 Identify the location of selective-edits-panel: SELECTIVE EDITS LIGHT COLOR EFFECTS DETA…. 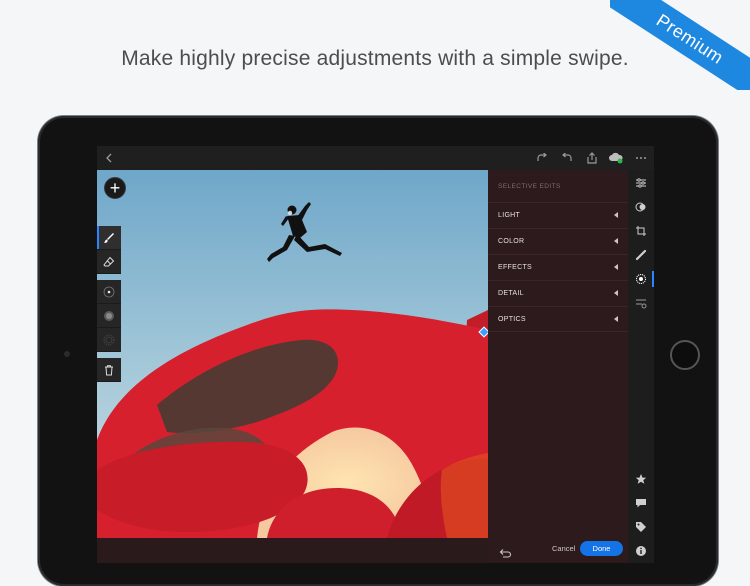
(558, 366).